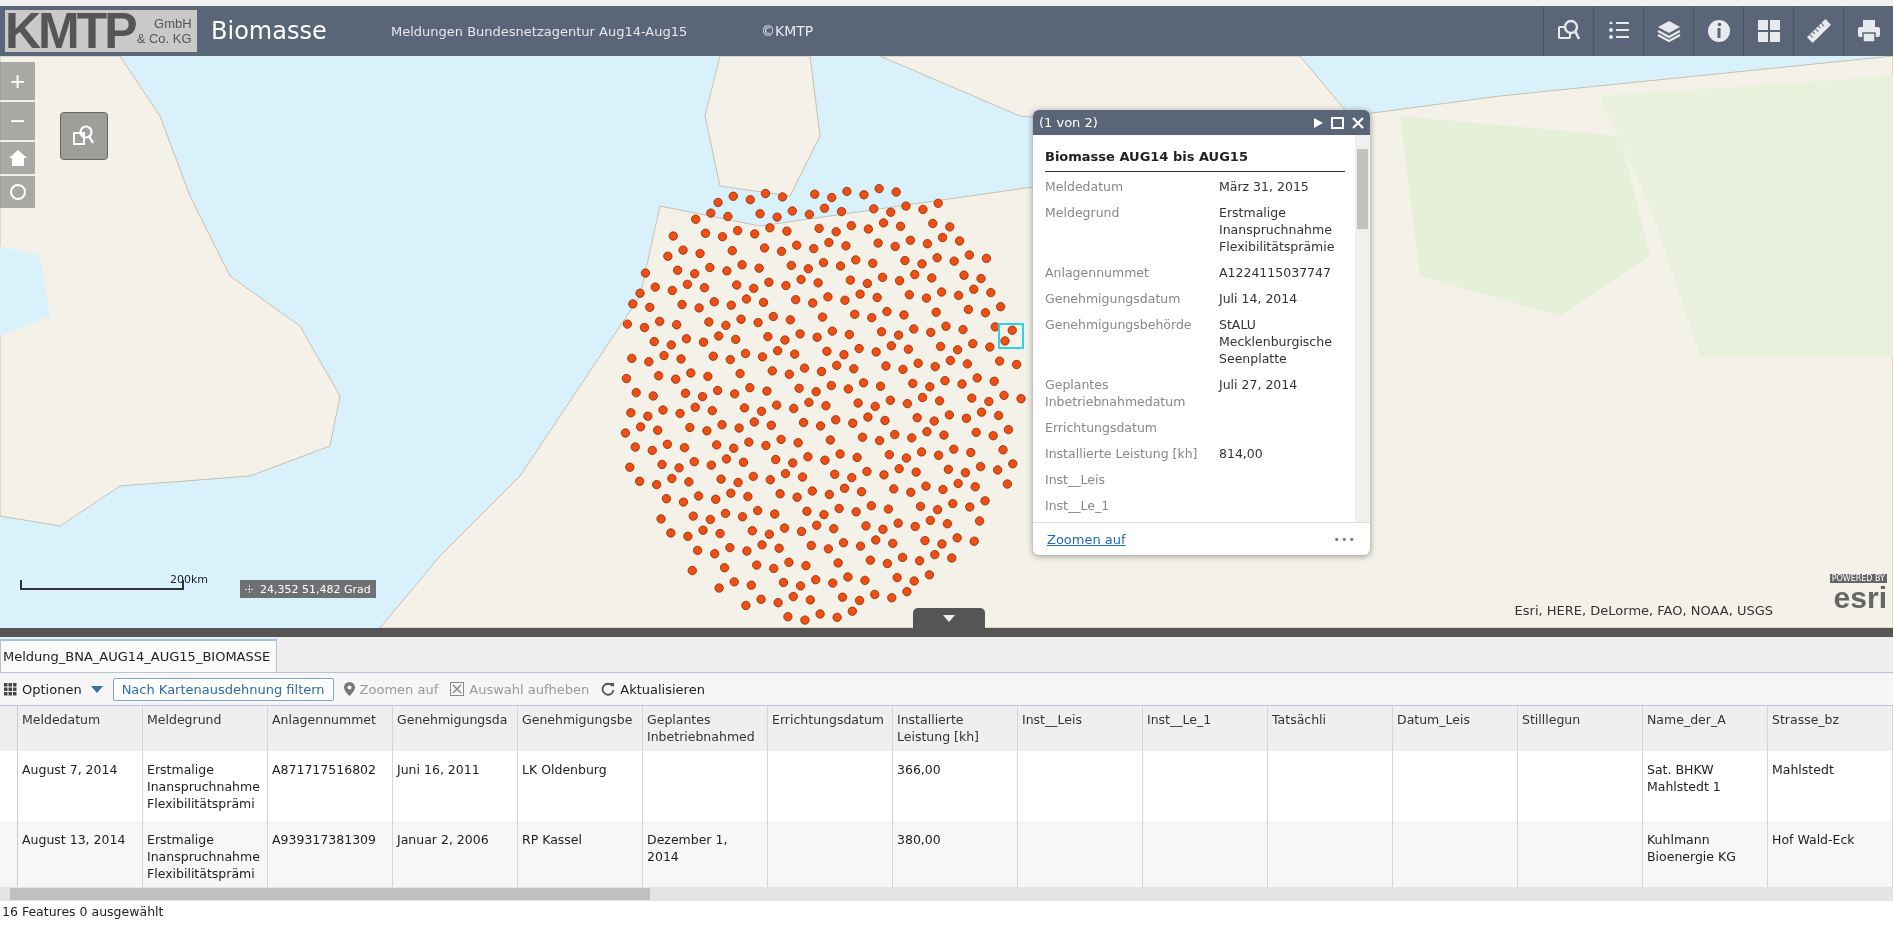  Describe the element at coordinates (946, 894) in the screenshot. I see `horizontal-scrollbar` at that location.